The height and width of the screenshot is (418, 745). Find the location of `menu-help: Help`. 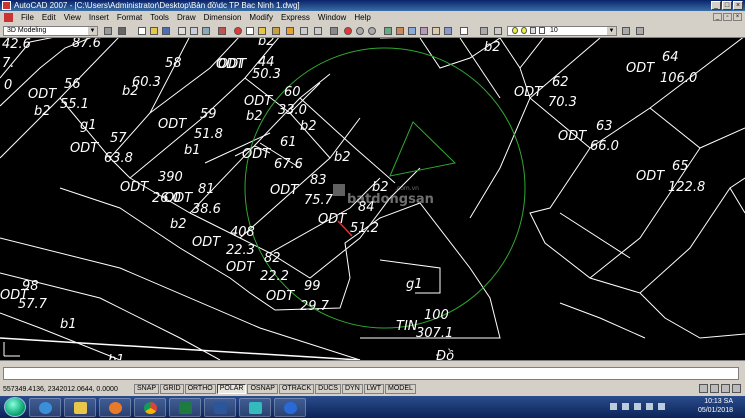

menu-help: Help is located at coordinates (362, 17).